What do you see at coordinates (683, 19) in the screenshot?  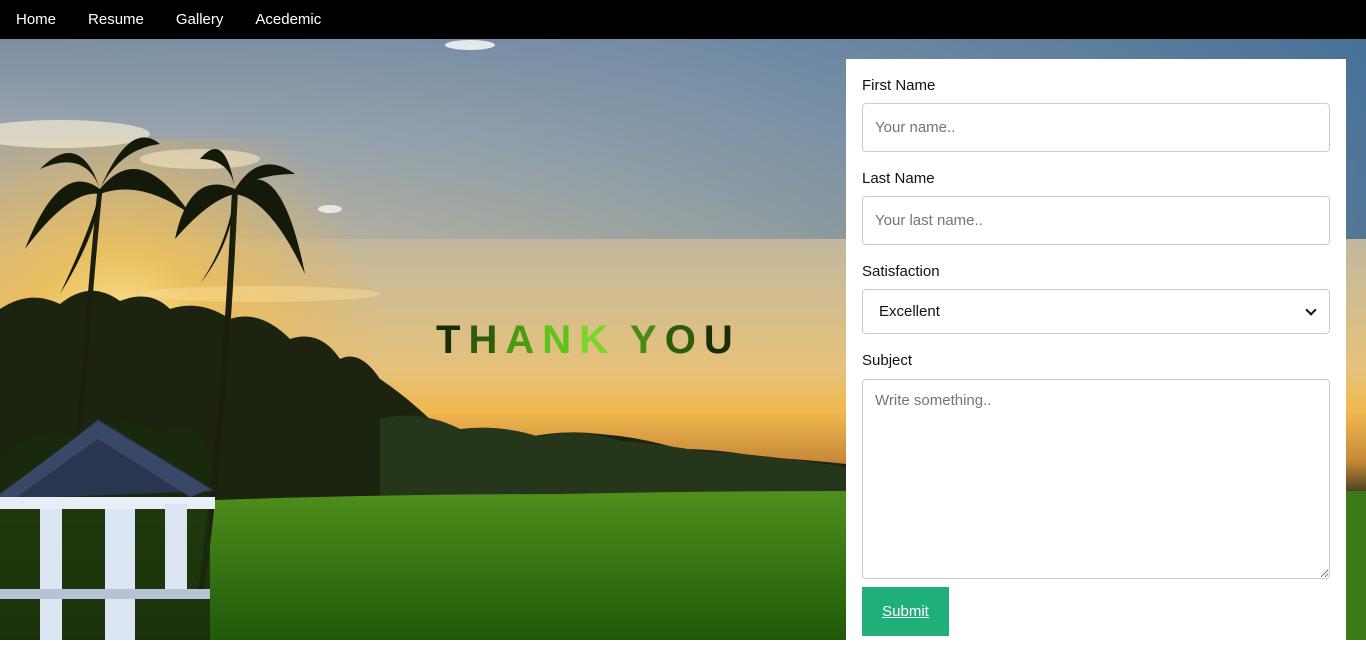 I see `top-navbar: Home Resume Gallery Acedemic` at bounding box center [683, 19].